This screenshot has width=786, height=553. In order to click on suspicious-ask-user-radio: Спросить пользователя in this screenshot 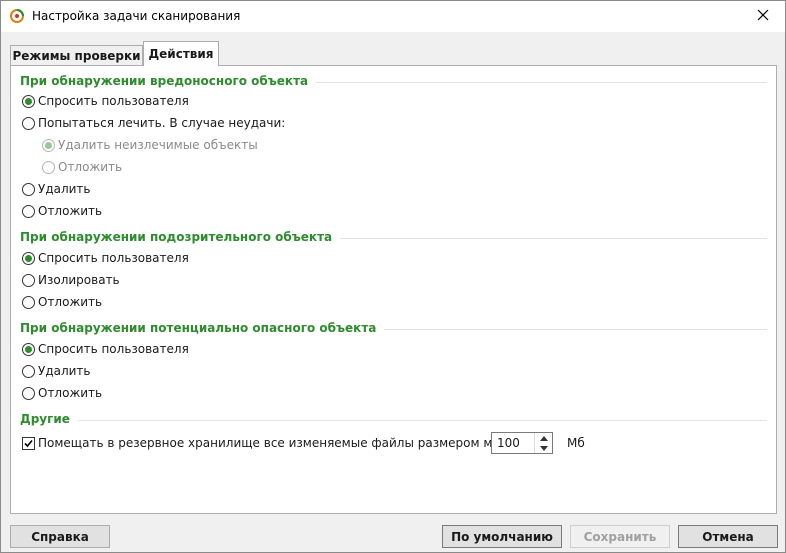, I will do `click(105, 258)`.